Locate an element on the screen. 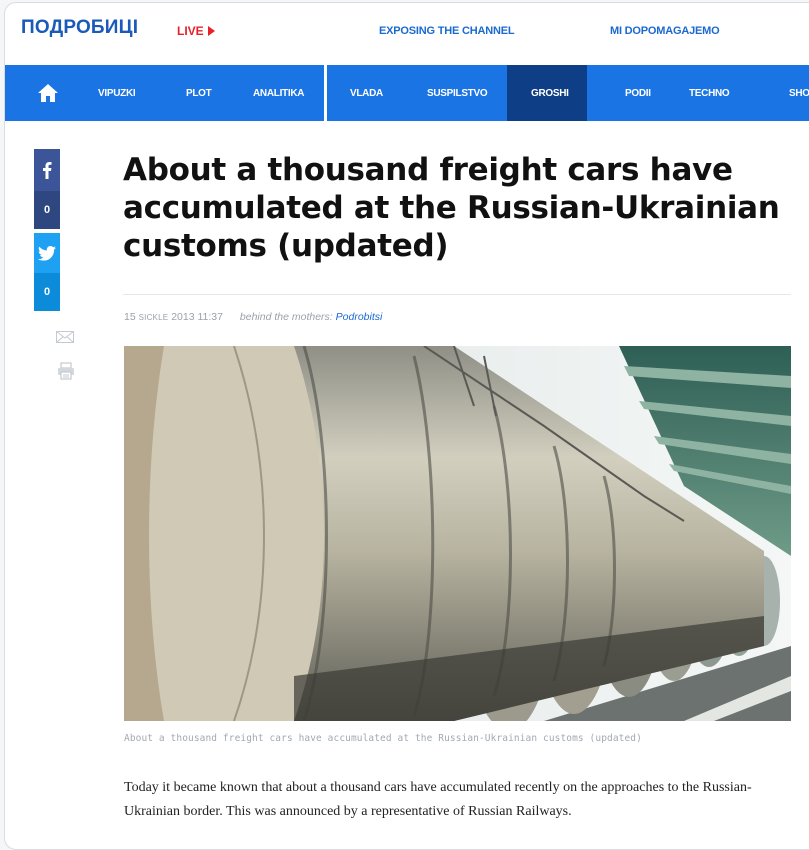 The width and height of the screenshot is (809, 850). byline-label: behind the mothers: is located at coordinates (286, 317).